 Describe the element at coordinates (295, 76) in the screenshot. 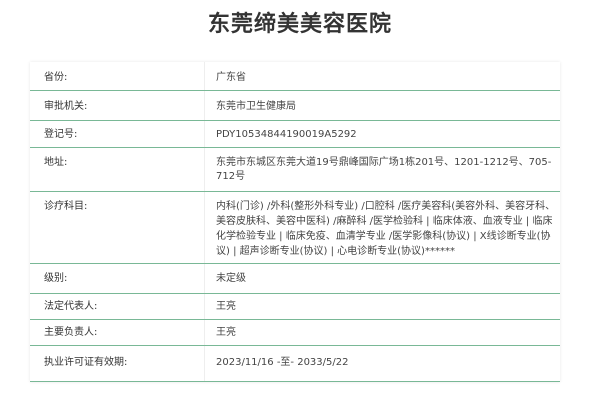

I see `info-row-province: 省份: 广东省` at that location.